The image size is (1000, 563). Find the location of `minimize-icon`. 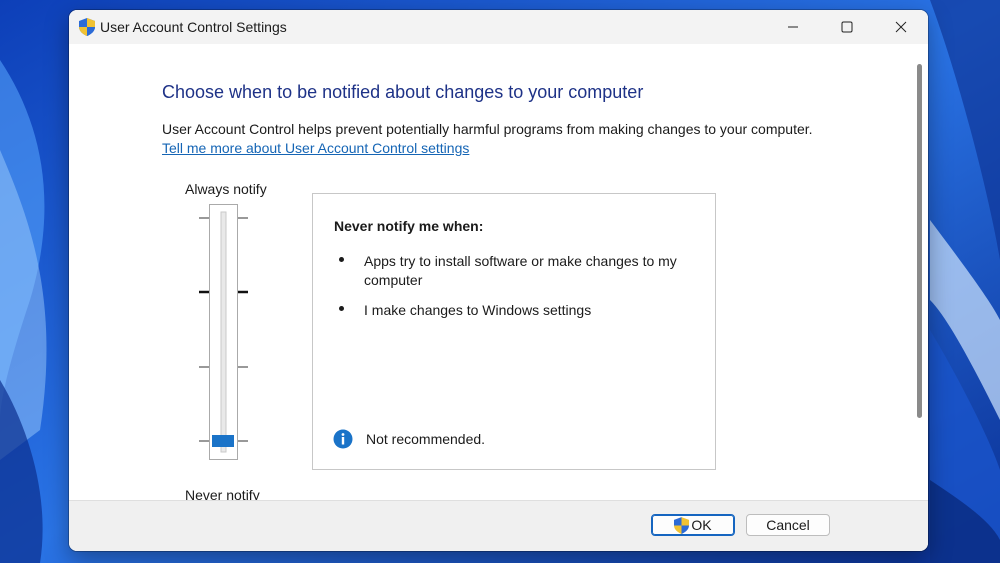

minimize-icon is located at coordinates (793, 27).